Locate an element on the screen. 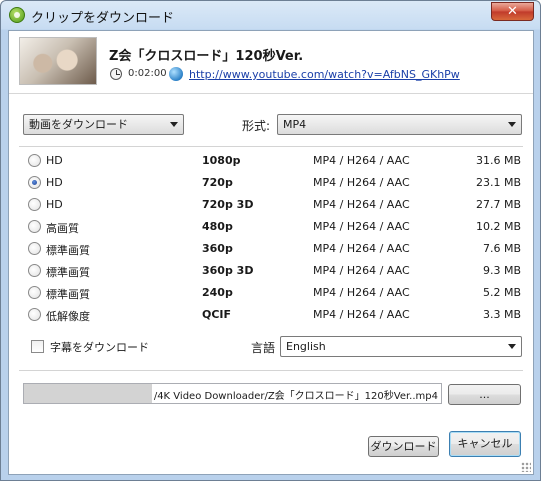 The image size is (541, 481). quality-option-row: 標準画質 240p MP4 / H264 / AAC 5.2 MB is located at coordinates (271, 294).